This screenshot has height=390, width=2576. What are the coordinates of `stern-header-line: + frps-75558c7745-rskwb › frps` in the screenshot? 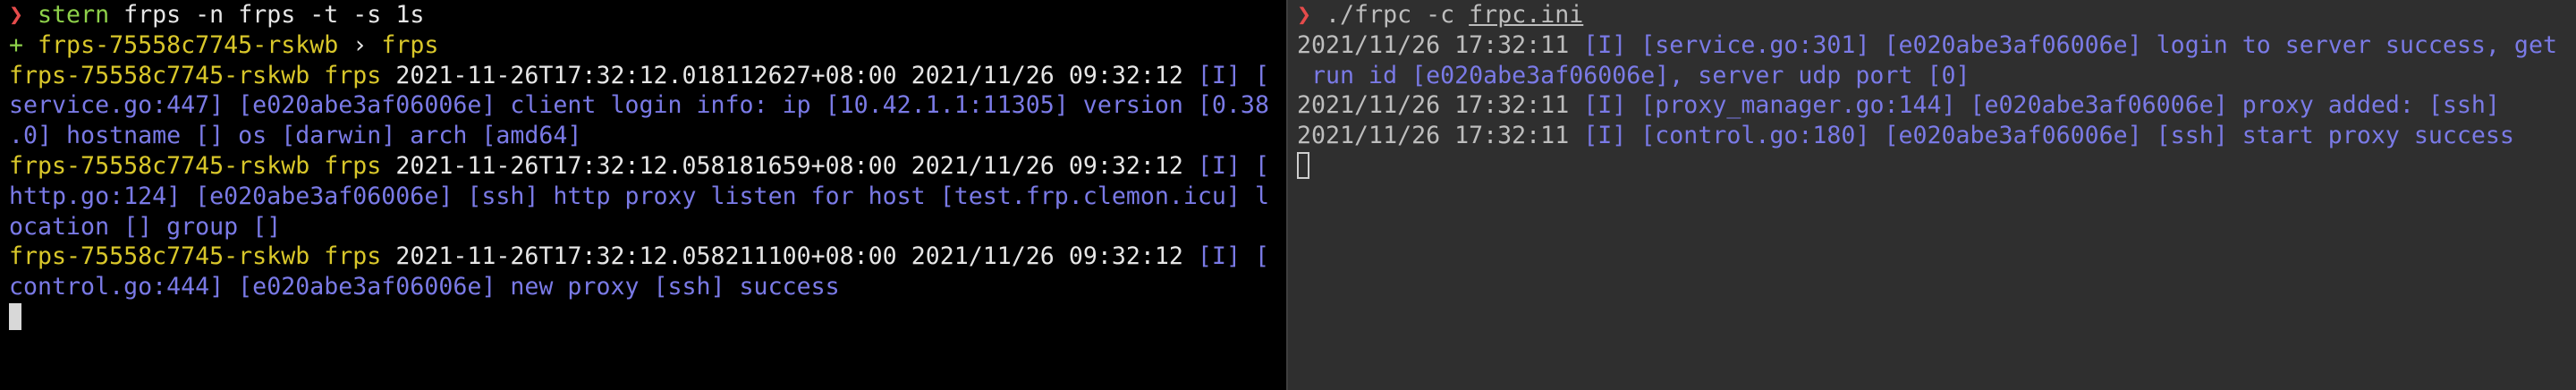 It's located at (643, 45).